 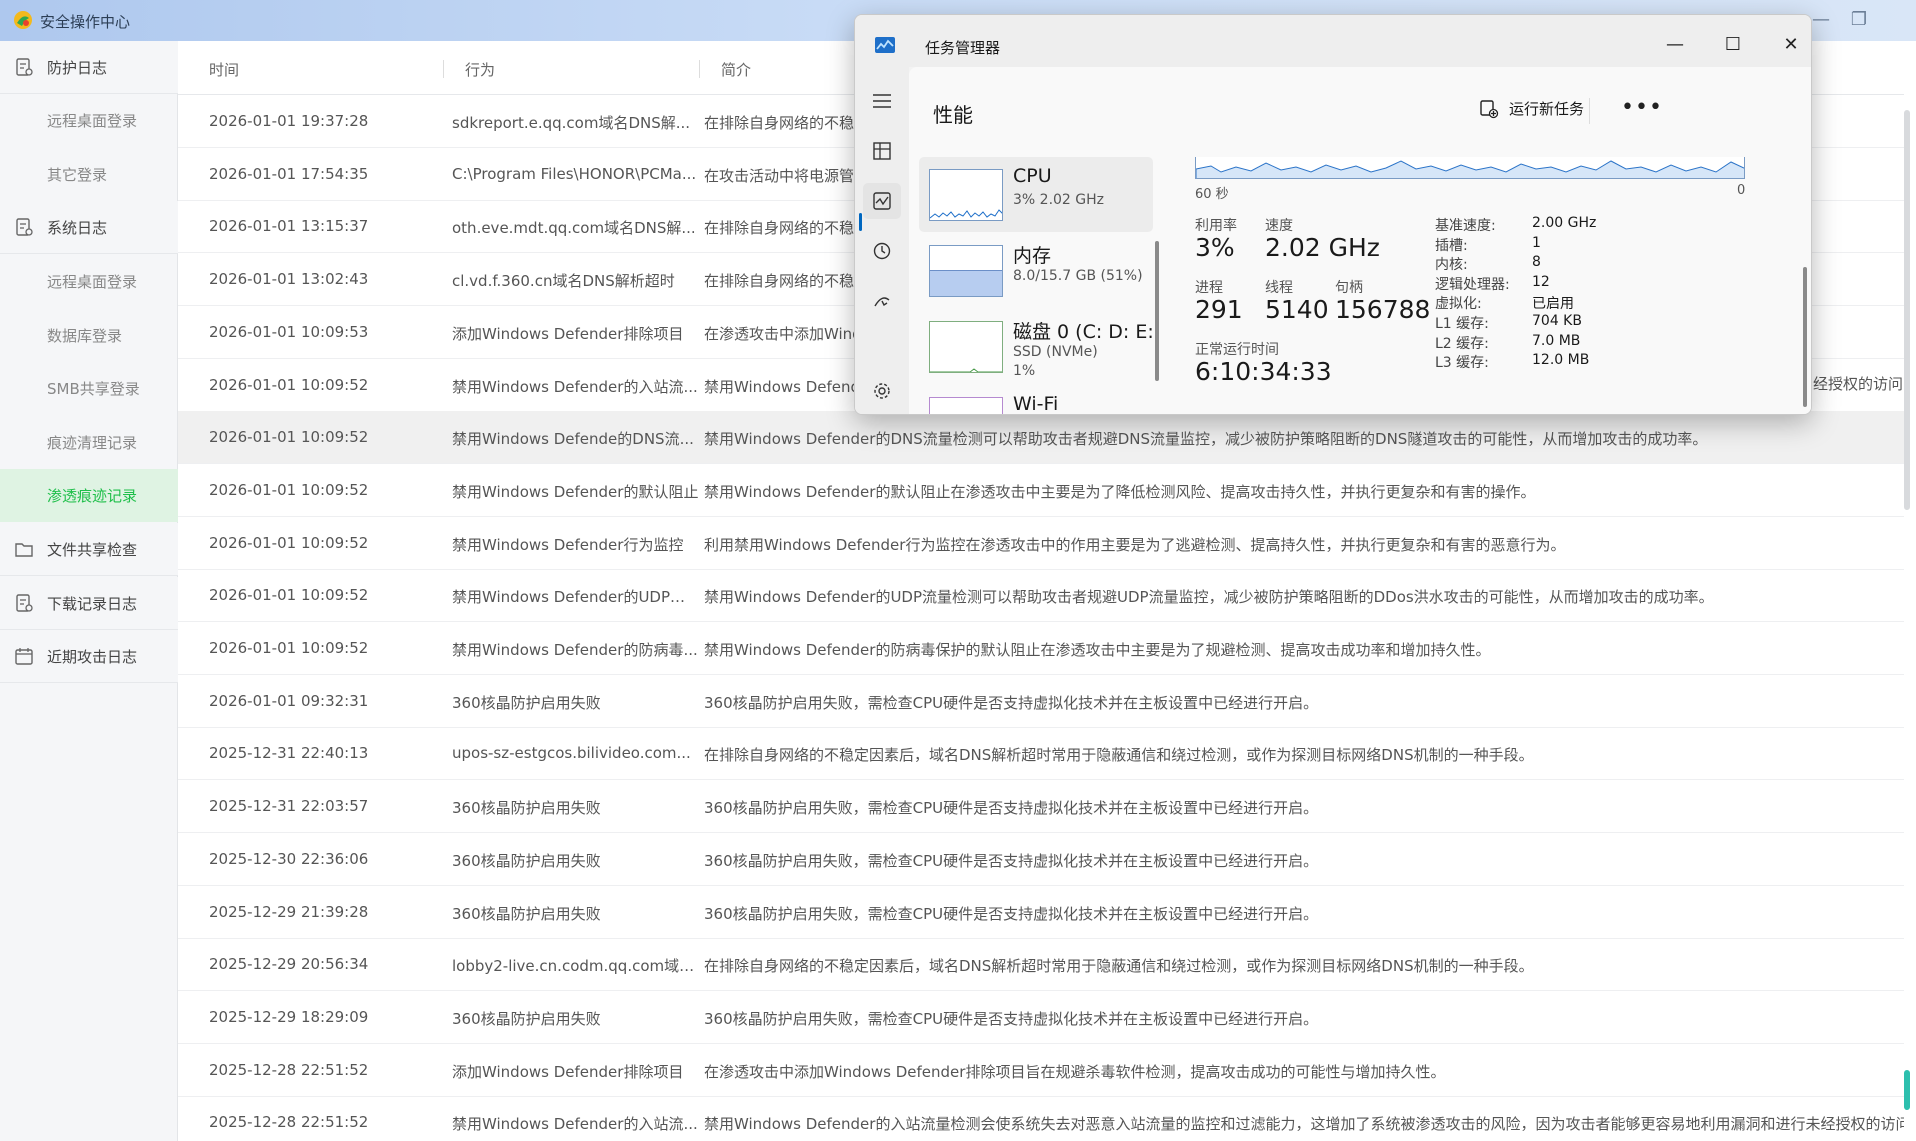 I want to click on maximize-icon: ☐, so click(x=1733, y=45).